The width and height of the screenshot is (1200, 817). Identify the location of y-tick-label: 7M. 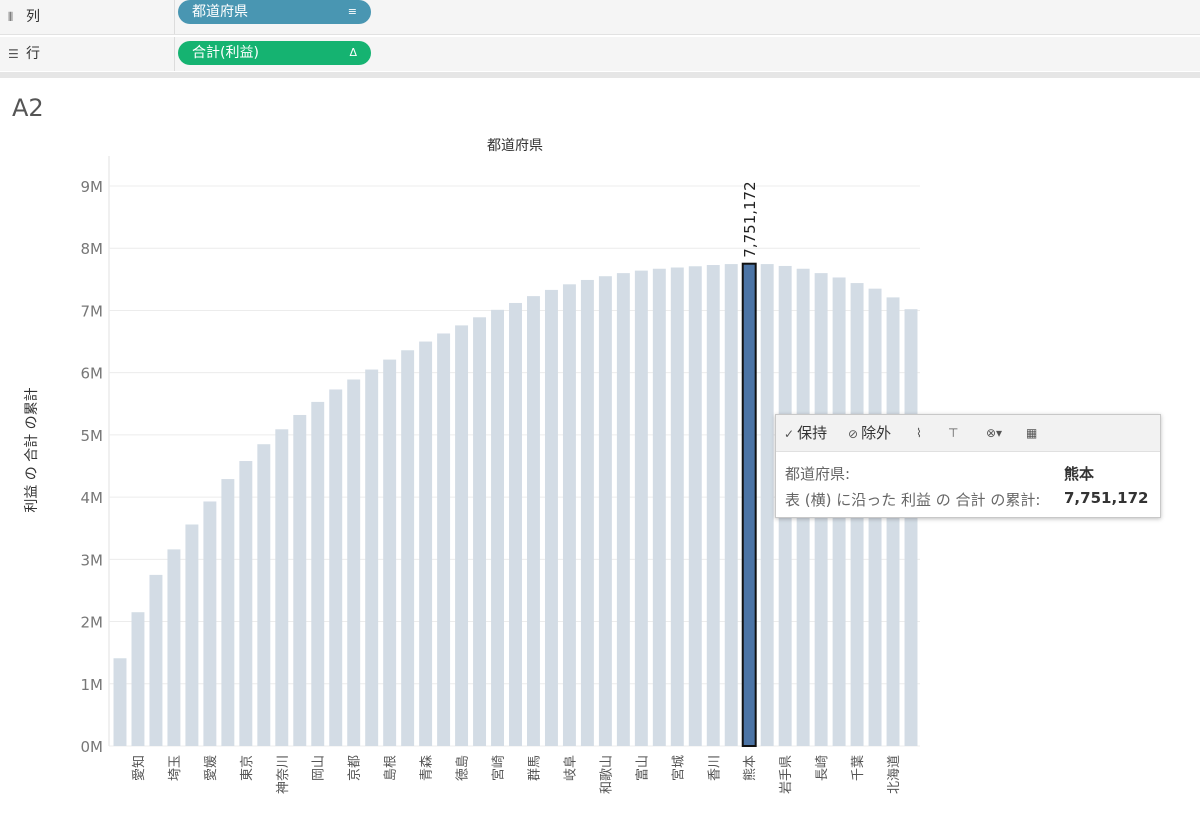
(92, 311).